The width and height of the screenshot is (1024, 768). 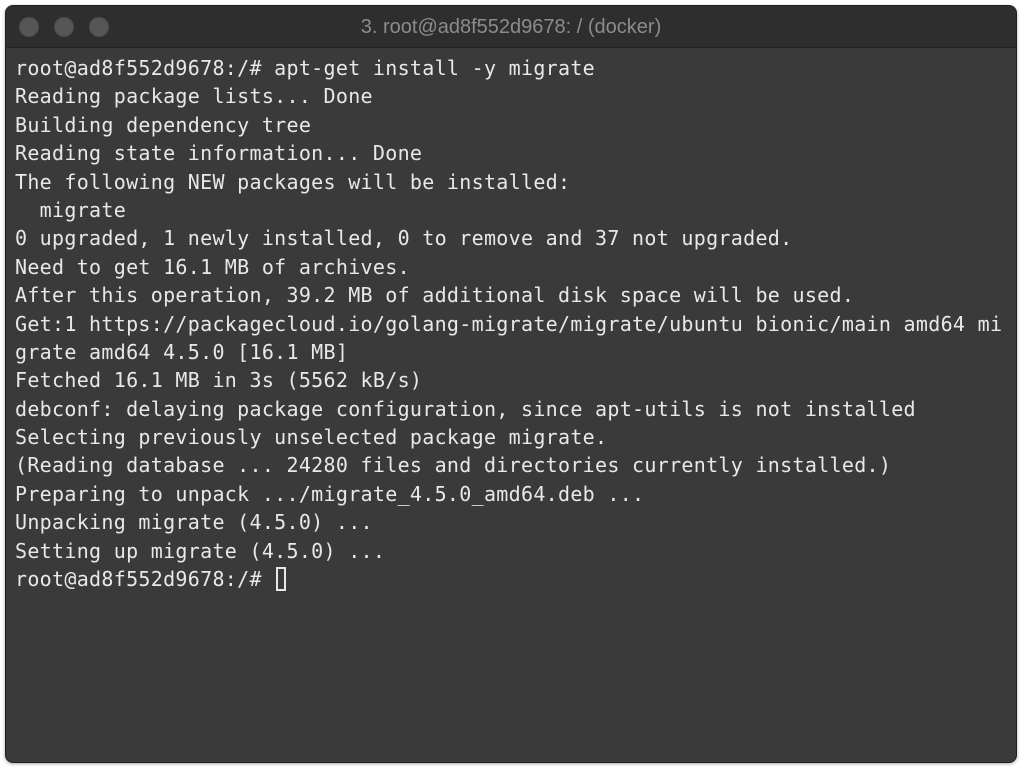 I want to click on terminal-line: Reading state information... Done, so click(x=219, y=153).